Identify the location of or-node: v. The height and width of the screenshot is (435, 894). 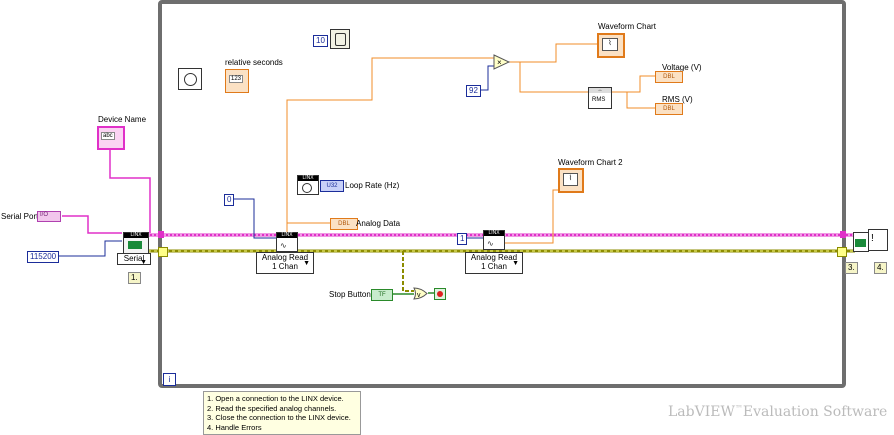
(421, 293).